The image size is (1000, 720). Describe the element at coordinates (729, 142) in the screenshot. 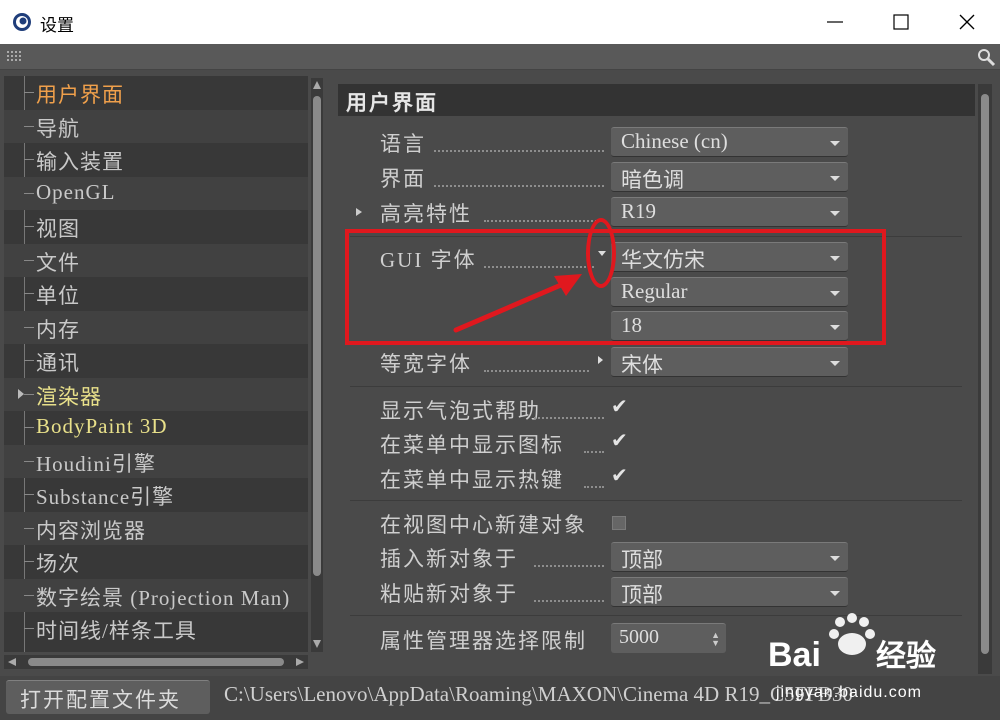

I see `language-dropdown: Chinese (cn)` at that location.